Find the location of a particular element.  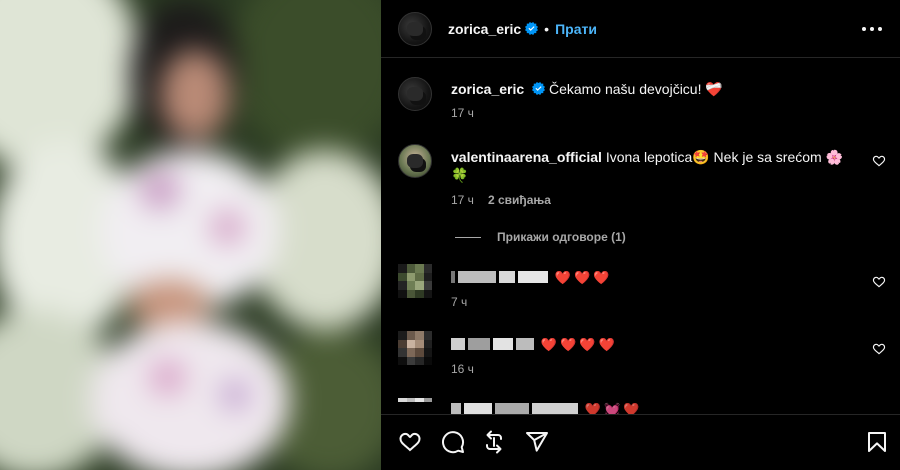

more-options-icon is located at coordinates (872, 29).